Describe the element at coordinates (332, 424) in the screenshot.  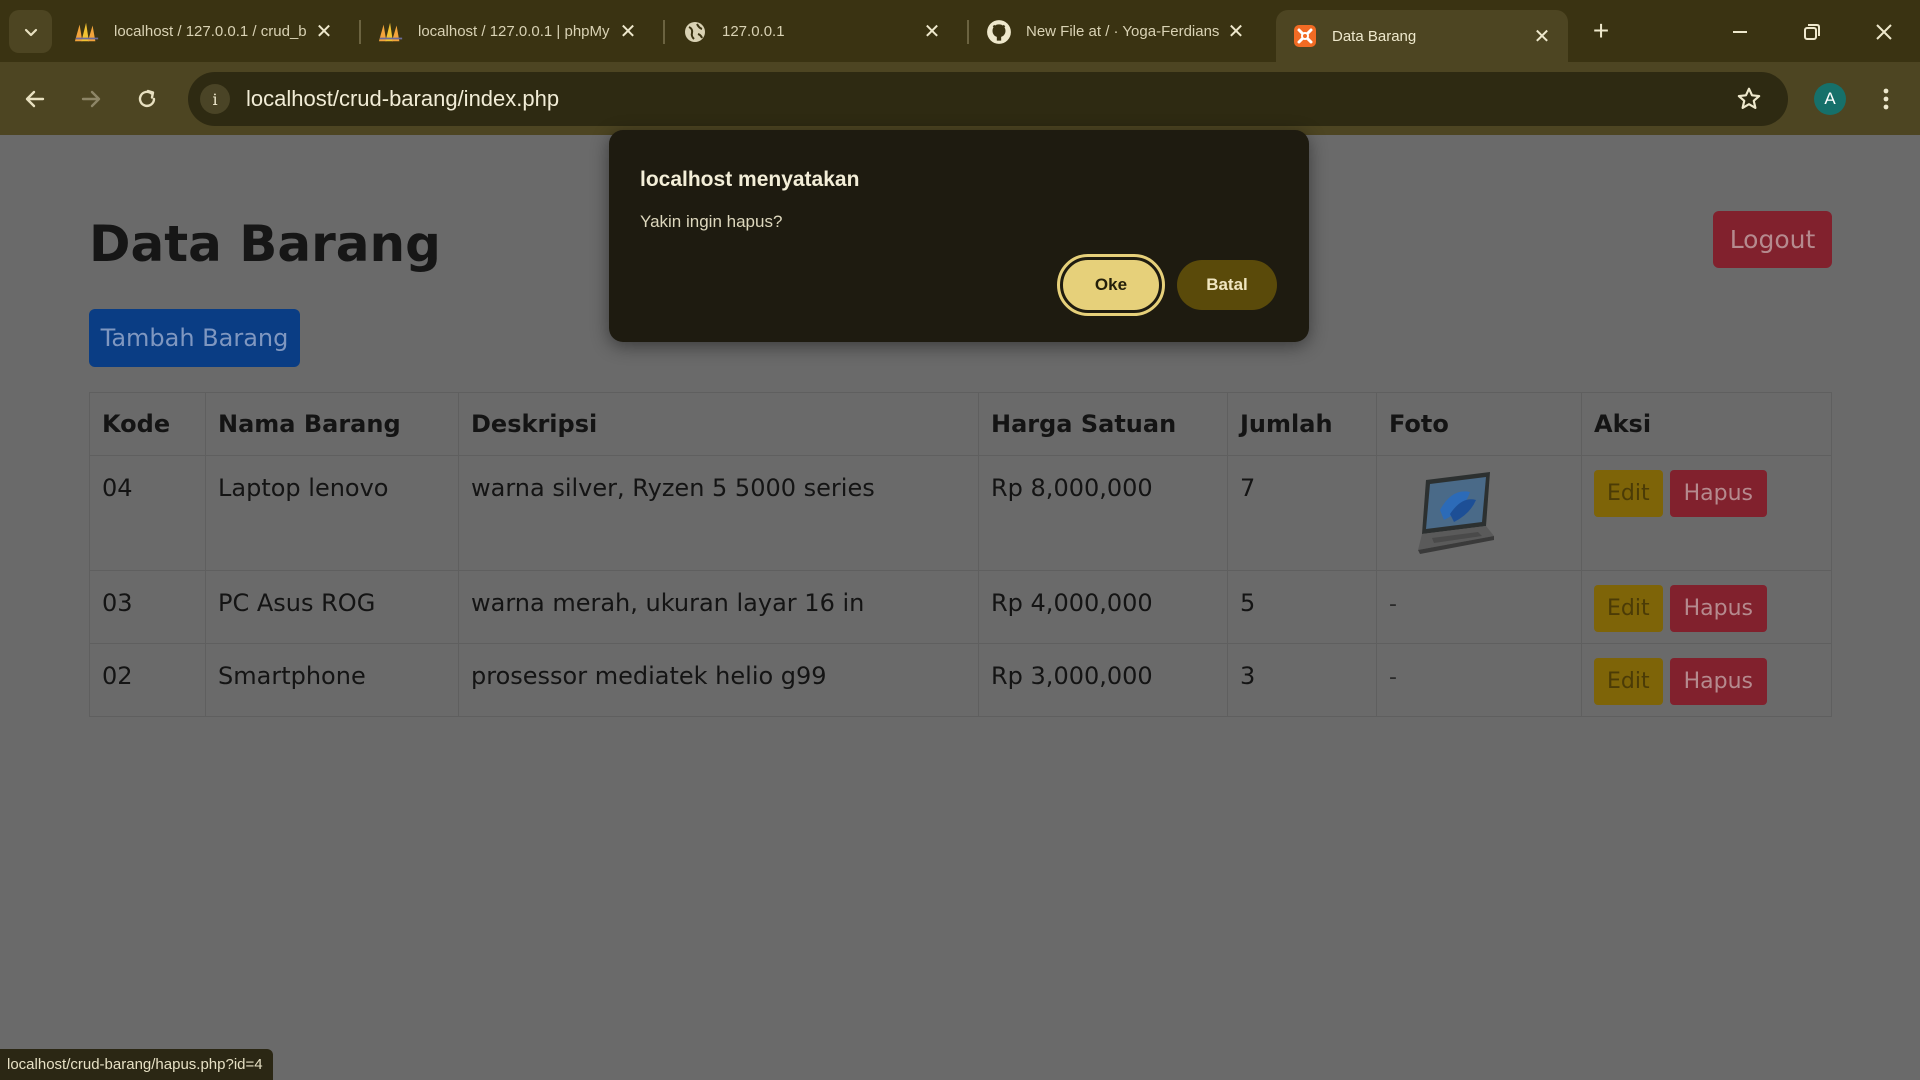
I see `header-nama-barang: Nama Barang` at that location.